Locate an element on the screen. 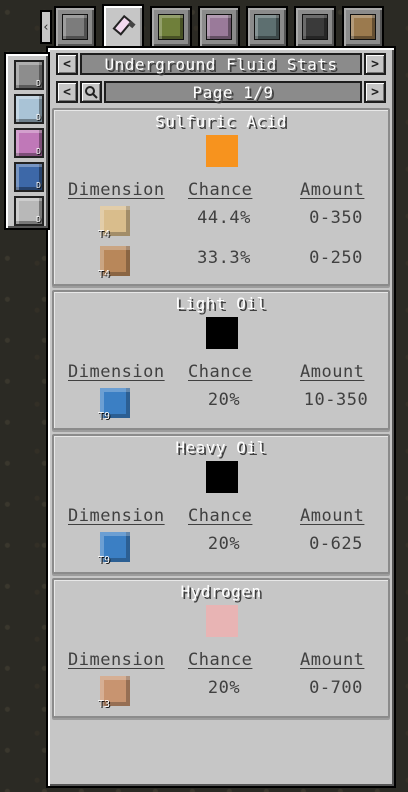 This screenshot has height=792, width=408. fluid-name: Sulfuric Acid is located at coordinates (221, 121).